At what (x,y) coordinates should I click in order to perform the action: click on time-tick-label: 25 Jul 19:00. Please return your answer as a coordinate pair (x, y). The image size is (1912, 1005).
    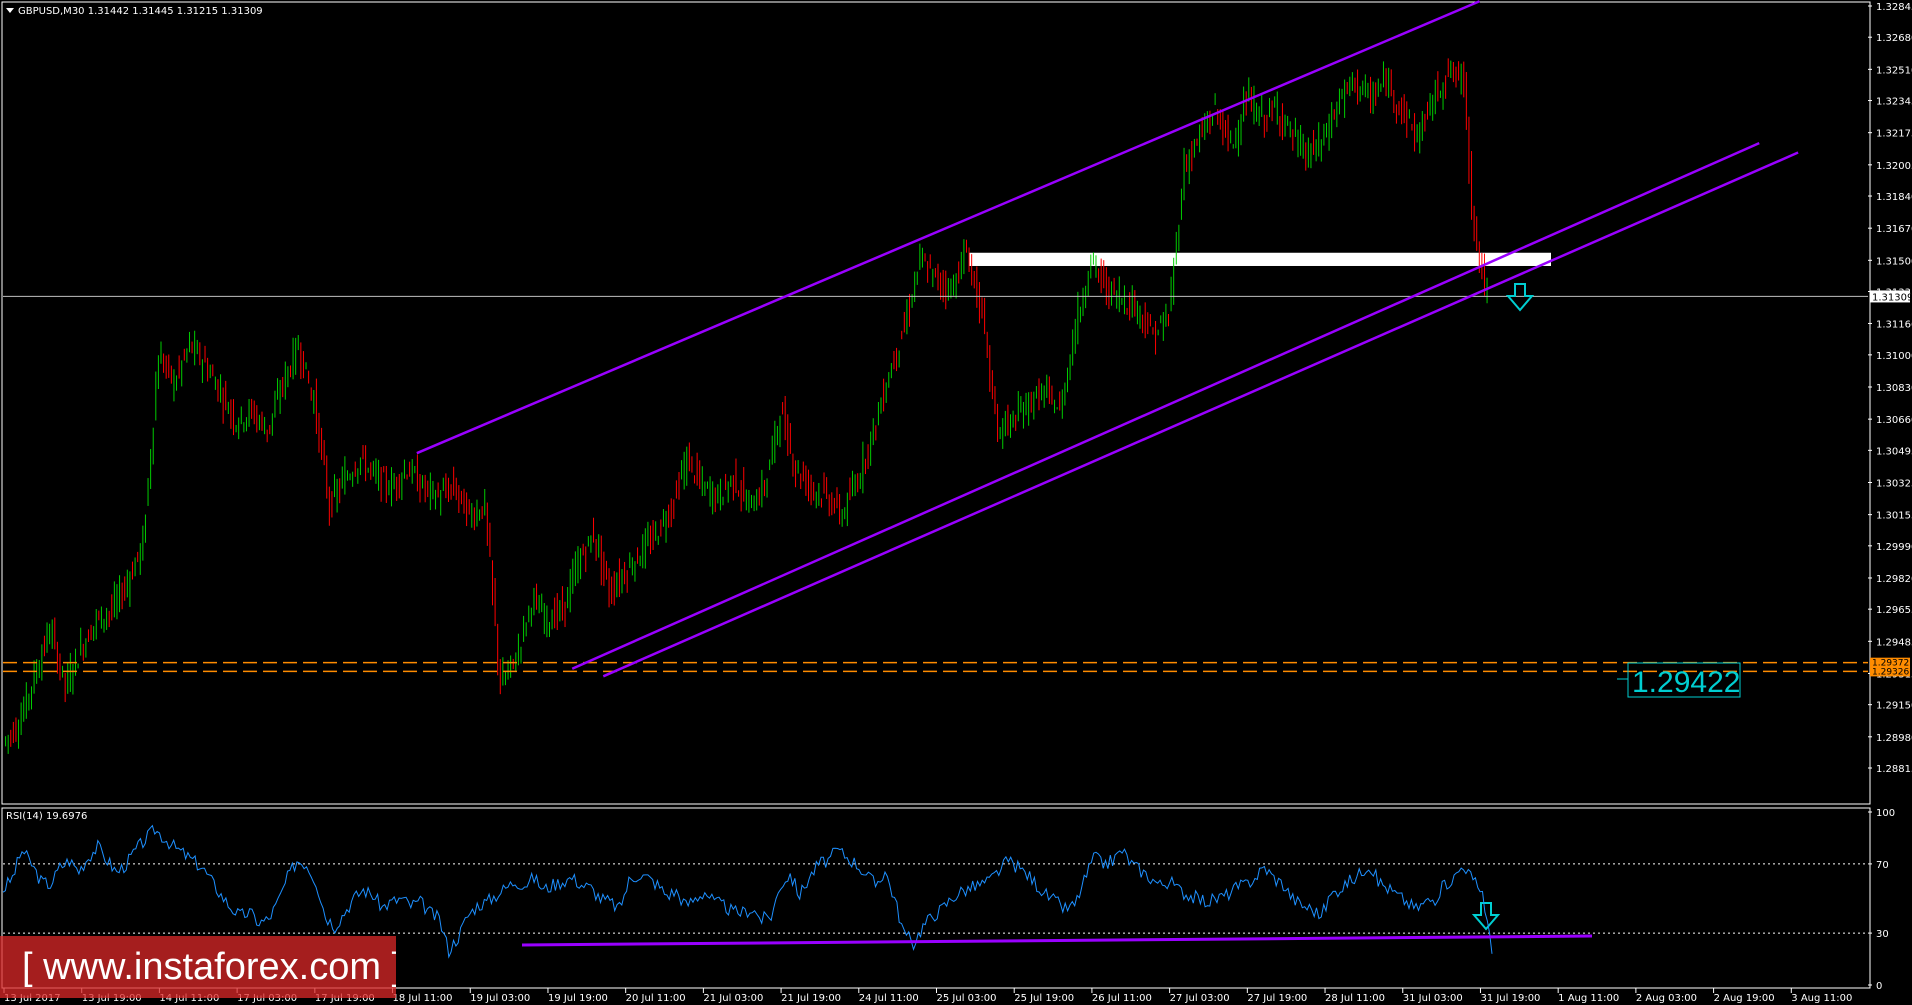
    Looking at the image, I should click on (1044, 998).